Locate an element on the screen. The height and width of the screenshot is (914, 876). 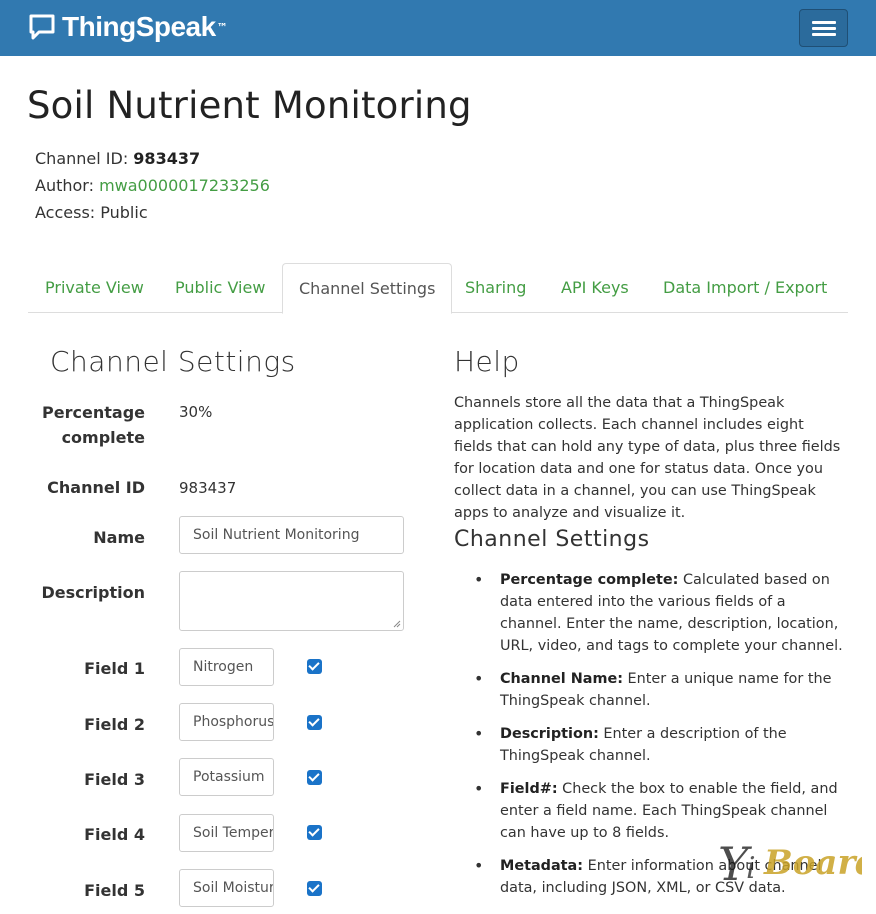
help-term: Percentage complete: is located at coordinates (589, 580).